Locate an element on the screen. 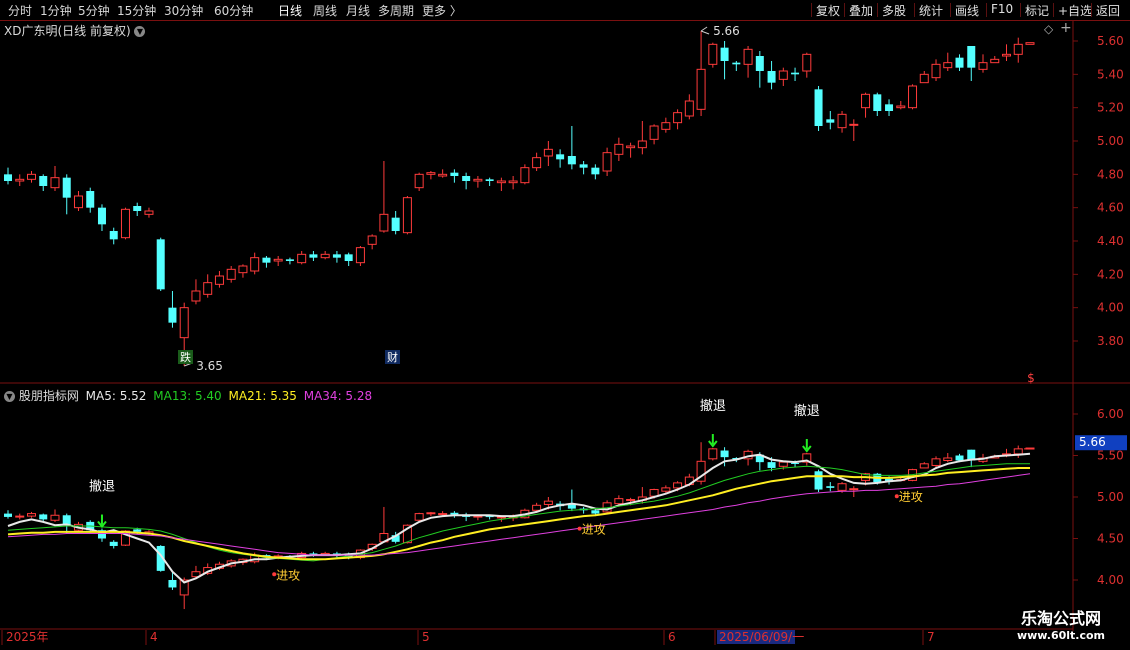 Image resolution: width=1130 pixels, height=650 pixels. y-tick-label: 5.40 is located at coordinates (1110, 74).